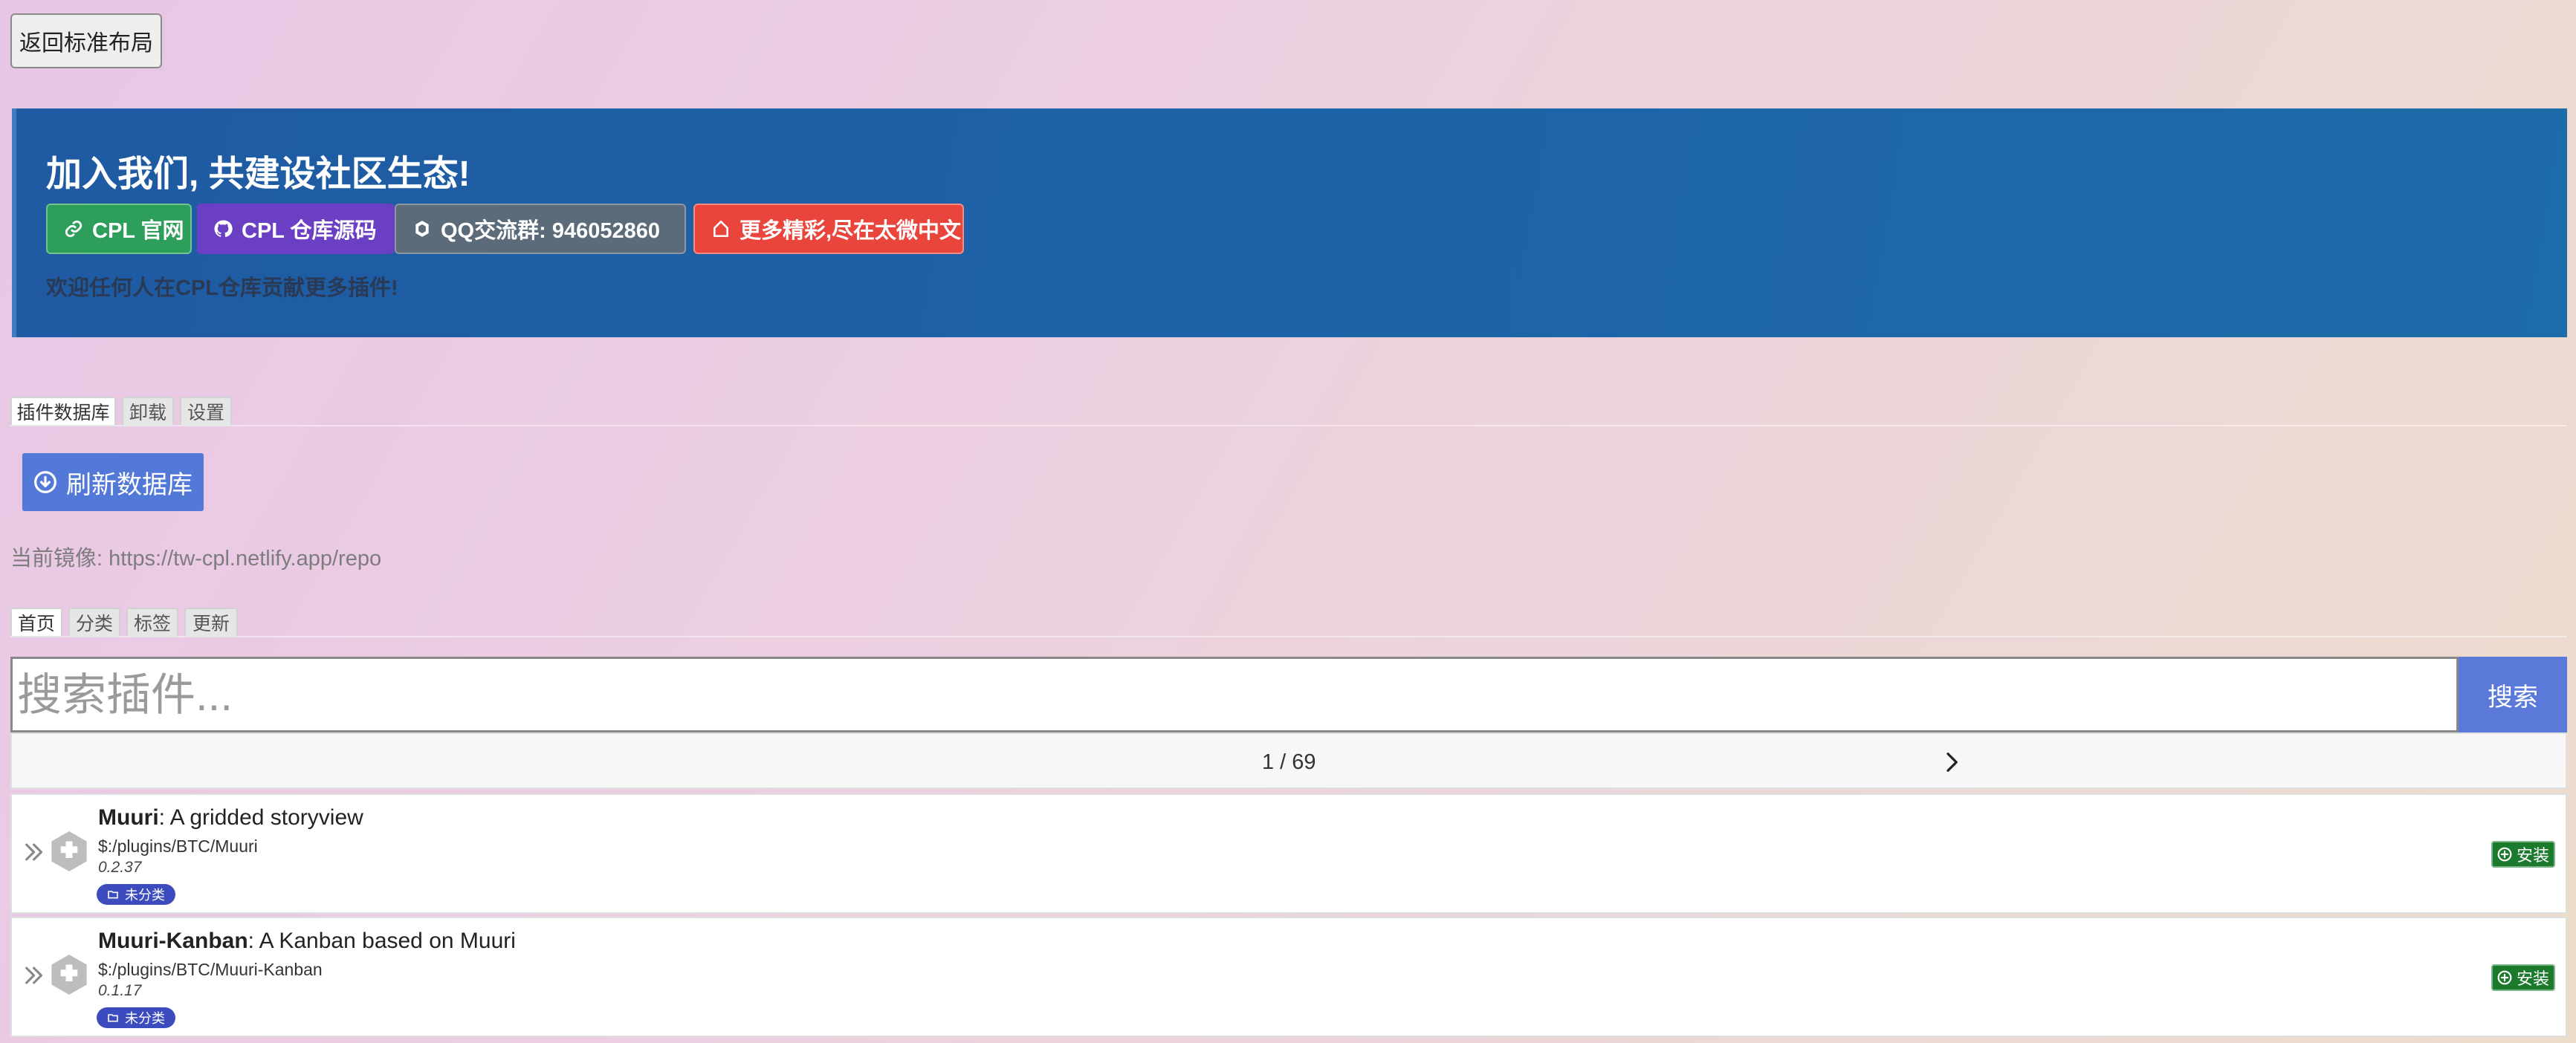  What do you see at coordinates (129, 484) in the screenshot?
I see `refresh-database-label: 刷新数据库` at bounding box center [129, 484].